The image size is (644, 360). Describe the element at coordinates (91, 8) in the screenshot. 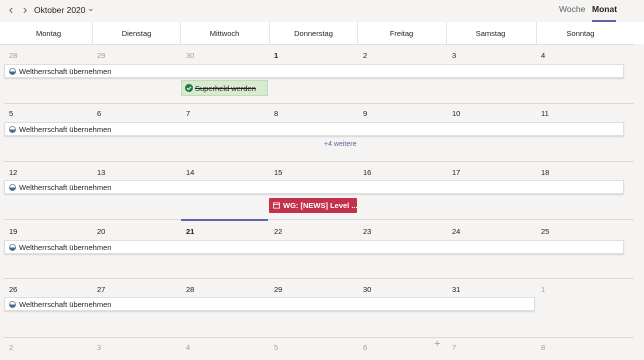

I see `chevron-down-icon: ⌄` at that location.